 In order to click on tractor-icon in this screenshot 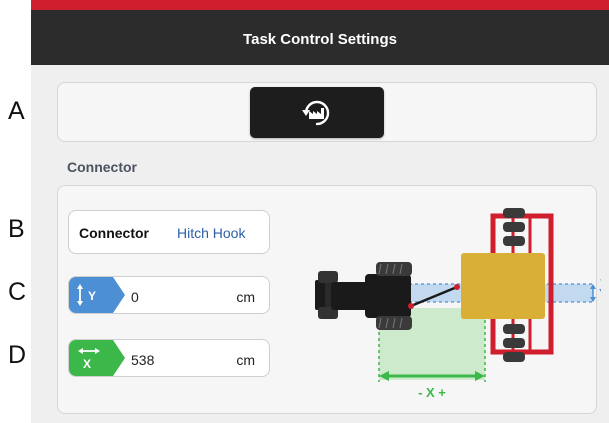, I will do `click(363, 296)`.